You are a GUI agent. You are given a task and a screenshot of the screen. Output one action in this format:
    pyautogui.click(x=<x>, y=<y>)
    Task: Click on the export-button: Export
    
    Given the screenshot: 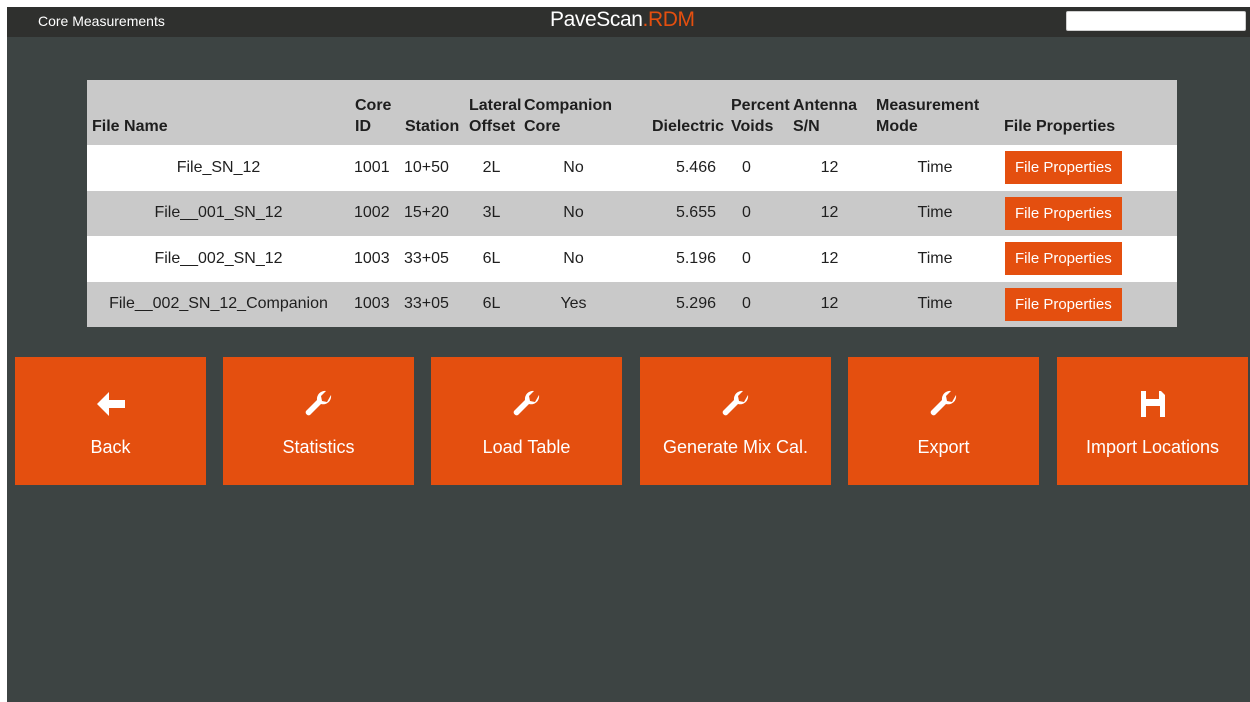 What is the action you would take?
    pyautogui.click(x=943, y=421)
    